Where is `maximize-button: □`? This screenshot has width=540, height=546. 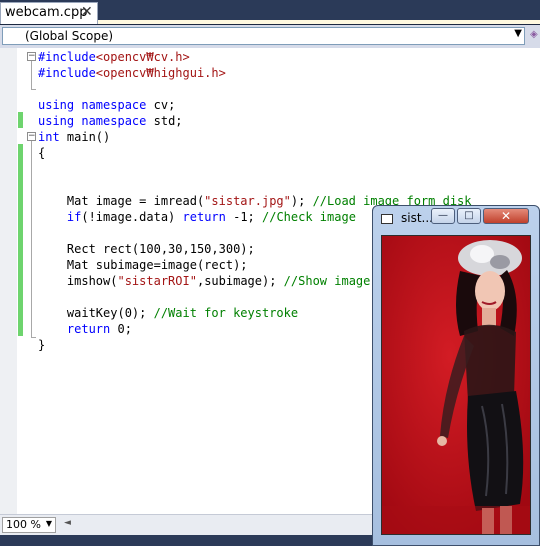
maximize-button: □ is located at coordinates (469, 216).